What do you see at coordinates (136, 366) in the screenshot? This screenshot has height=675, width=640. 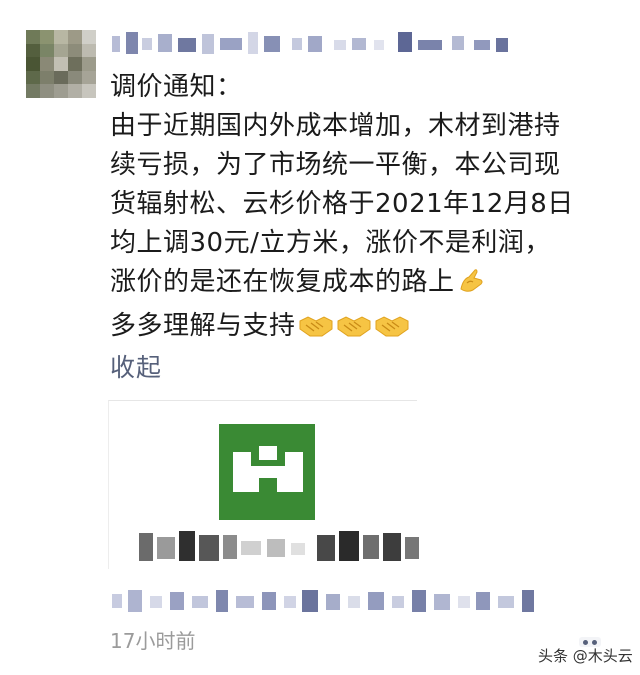 I see `collapse-link: 收起` at bounding box center [136, 366].